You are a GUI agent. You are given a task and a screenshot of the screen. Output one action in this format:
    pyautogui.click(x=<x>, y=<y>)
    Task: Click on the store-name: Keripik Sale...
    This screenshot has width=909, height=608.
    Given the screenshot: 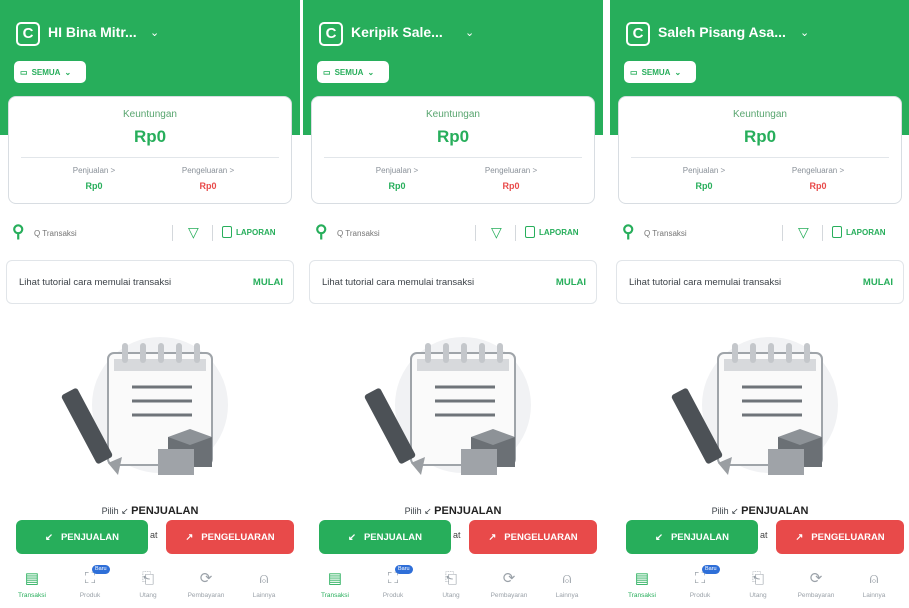 What is the action you would take?
    pyautogui.click(x=397, y=32)
    